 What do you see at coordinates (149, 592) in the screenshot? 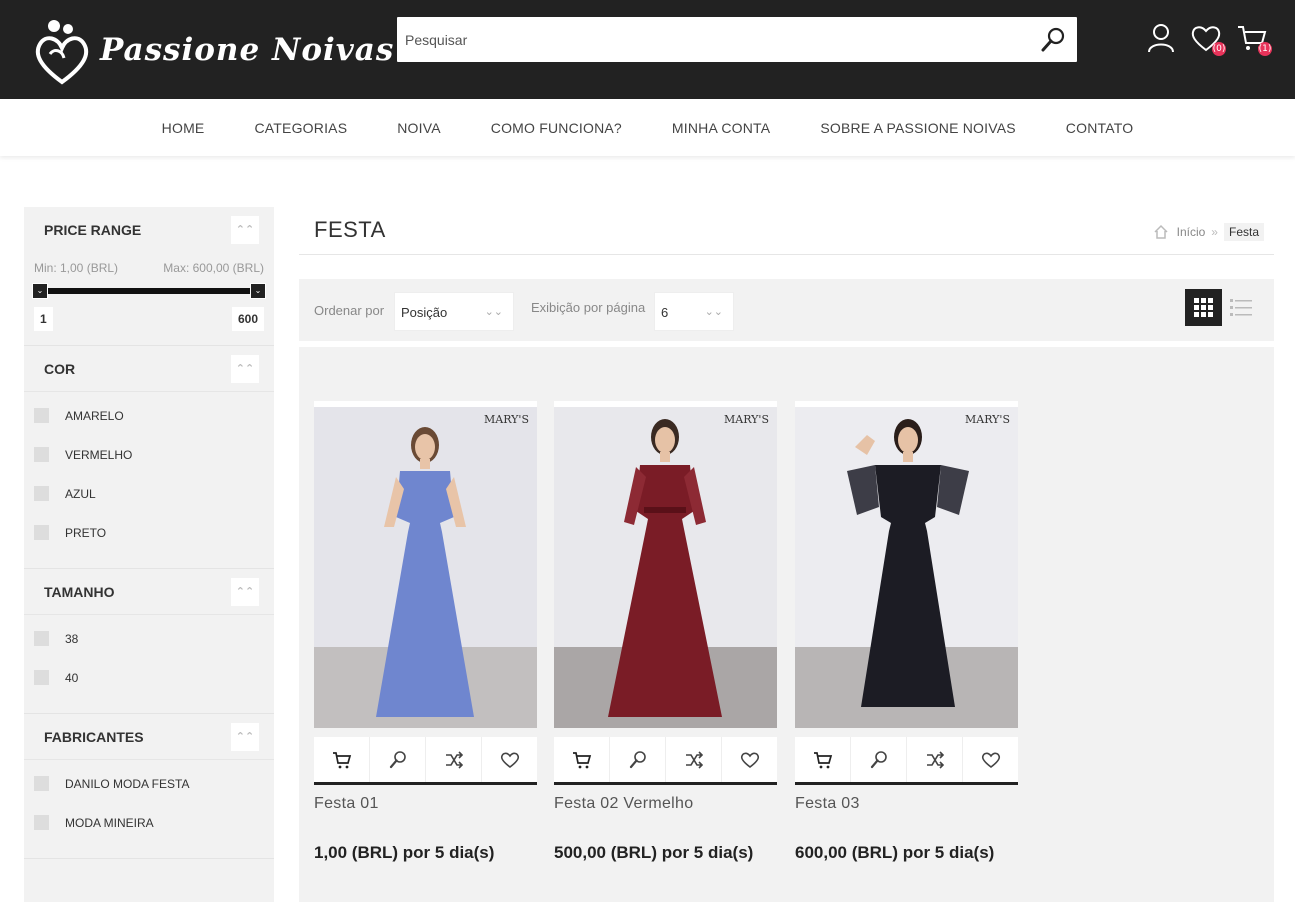
I see `filter-heading: TAMANHO ⌃⌃` at bounding box center [149, 592].